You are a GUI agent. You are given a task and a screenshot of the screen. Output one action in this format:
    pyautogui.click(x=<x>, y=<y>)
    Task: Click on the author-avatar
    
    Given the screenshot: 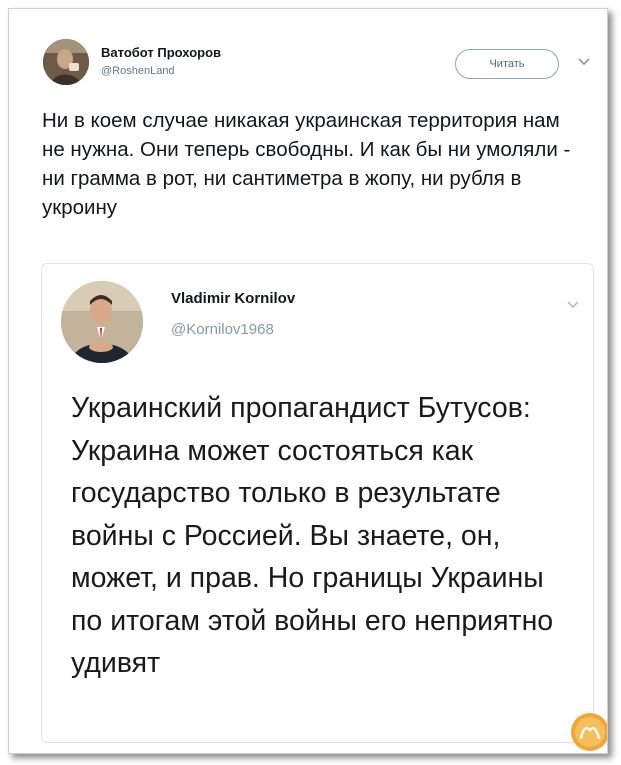 What is the action you would take?
    pyautogui.click(x=66, y=62)
    